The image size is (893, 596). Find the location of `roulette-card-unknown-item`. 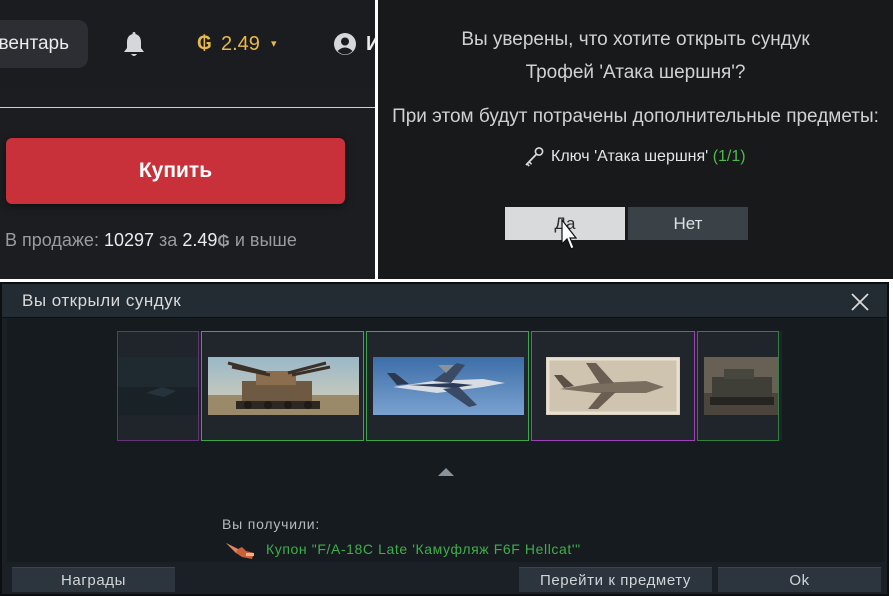

roulette-card-unknown-item is located at coordinates (158, 386).